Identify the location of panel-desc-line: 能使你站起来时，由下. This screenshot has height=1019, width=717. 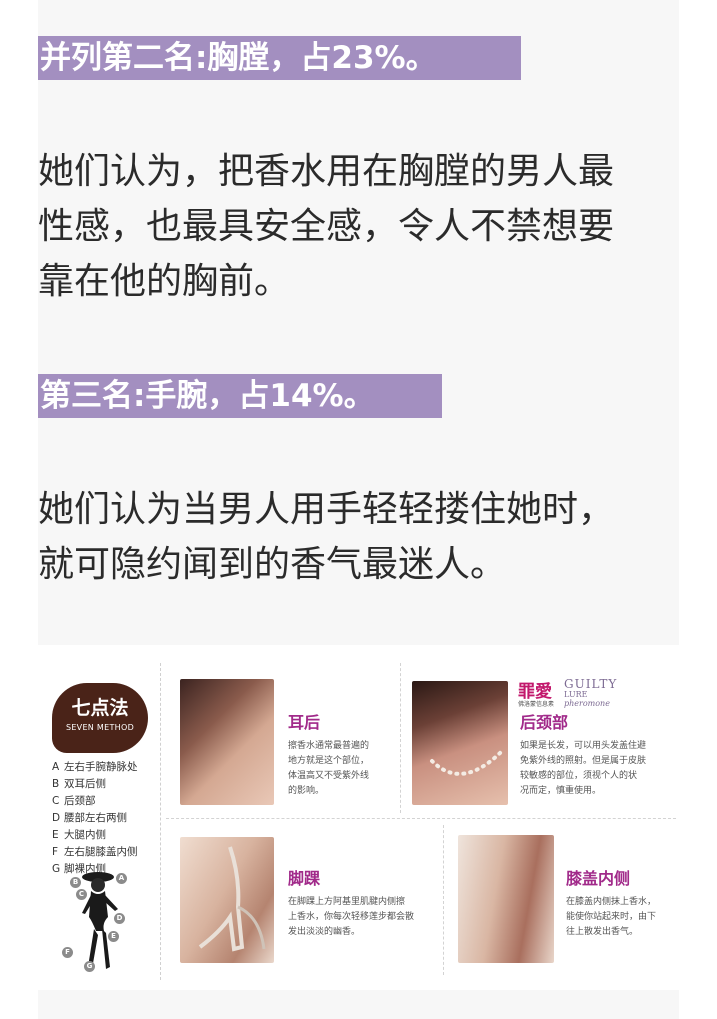
(611, 917).